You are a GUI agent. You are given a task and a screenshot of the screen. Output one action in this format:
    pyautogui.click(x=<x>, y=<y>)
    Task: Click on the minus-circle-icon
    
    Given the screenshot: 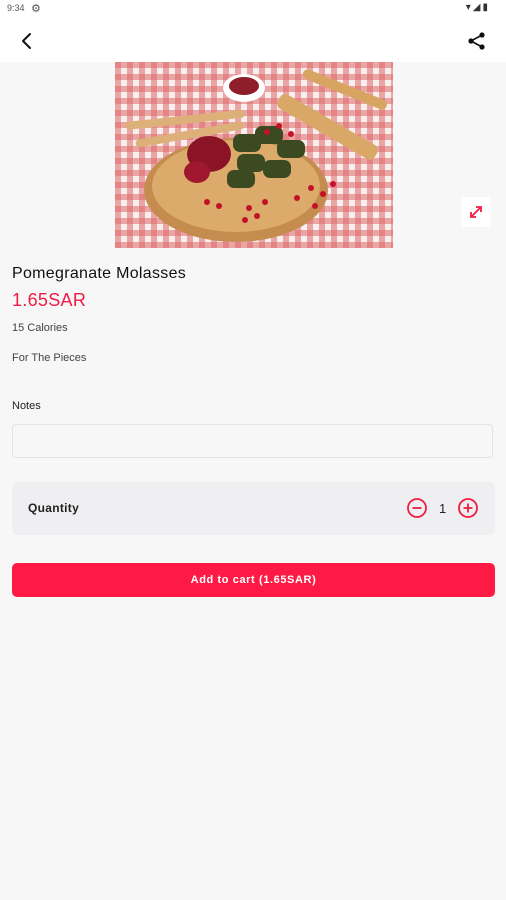 What is the action you would take?
    pyautogui.click(x=417, y=508)
    